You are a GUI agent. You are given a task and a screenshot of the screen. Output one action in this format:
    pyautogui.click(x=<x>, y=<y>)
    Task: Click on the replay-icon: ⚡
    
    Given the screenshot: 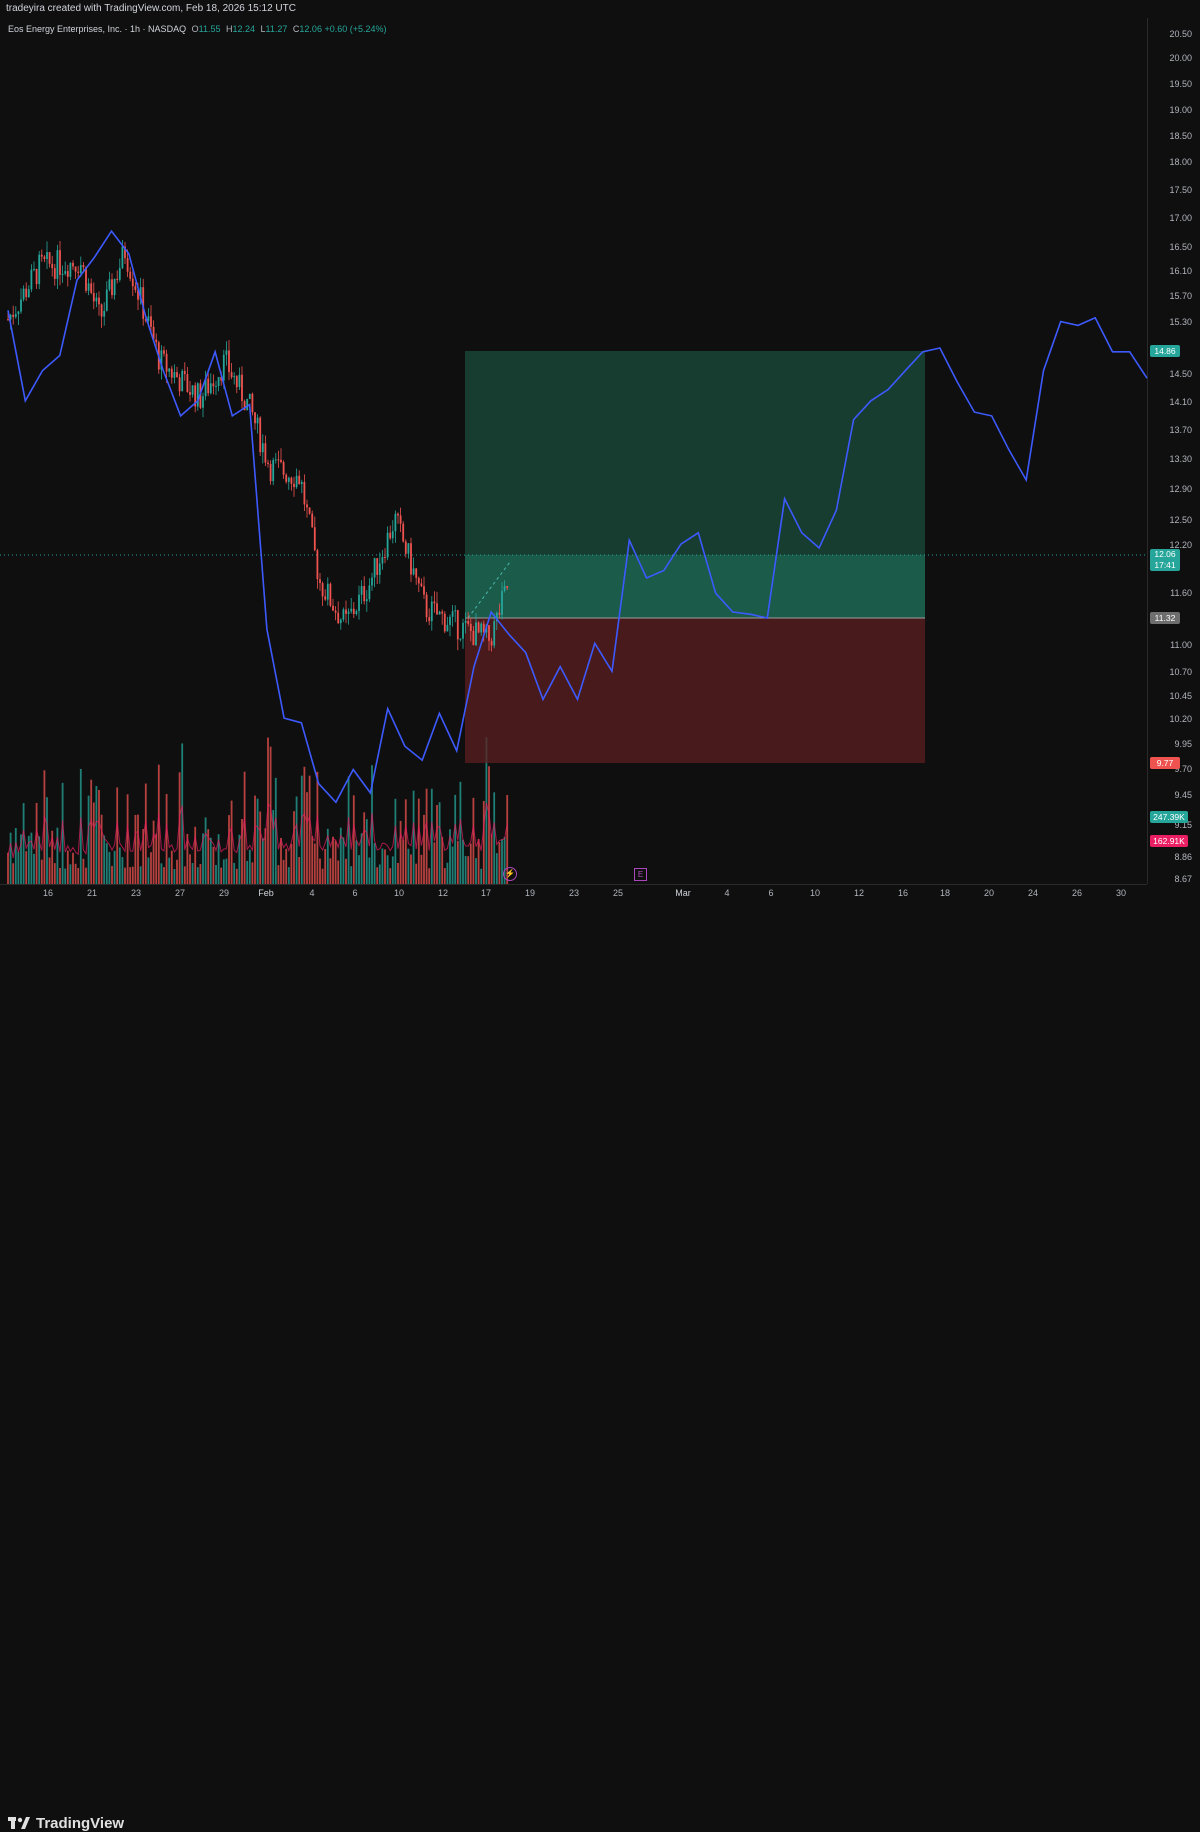 What is the action you would take?
    pyautogui.click(x=510, y=874)
    